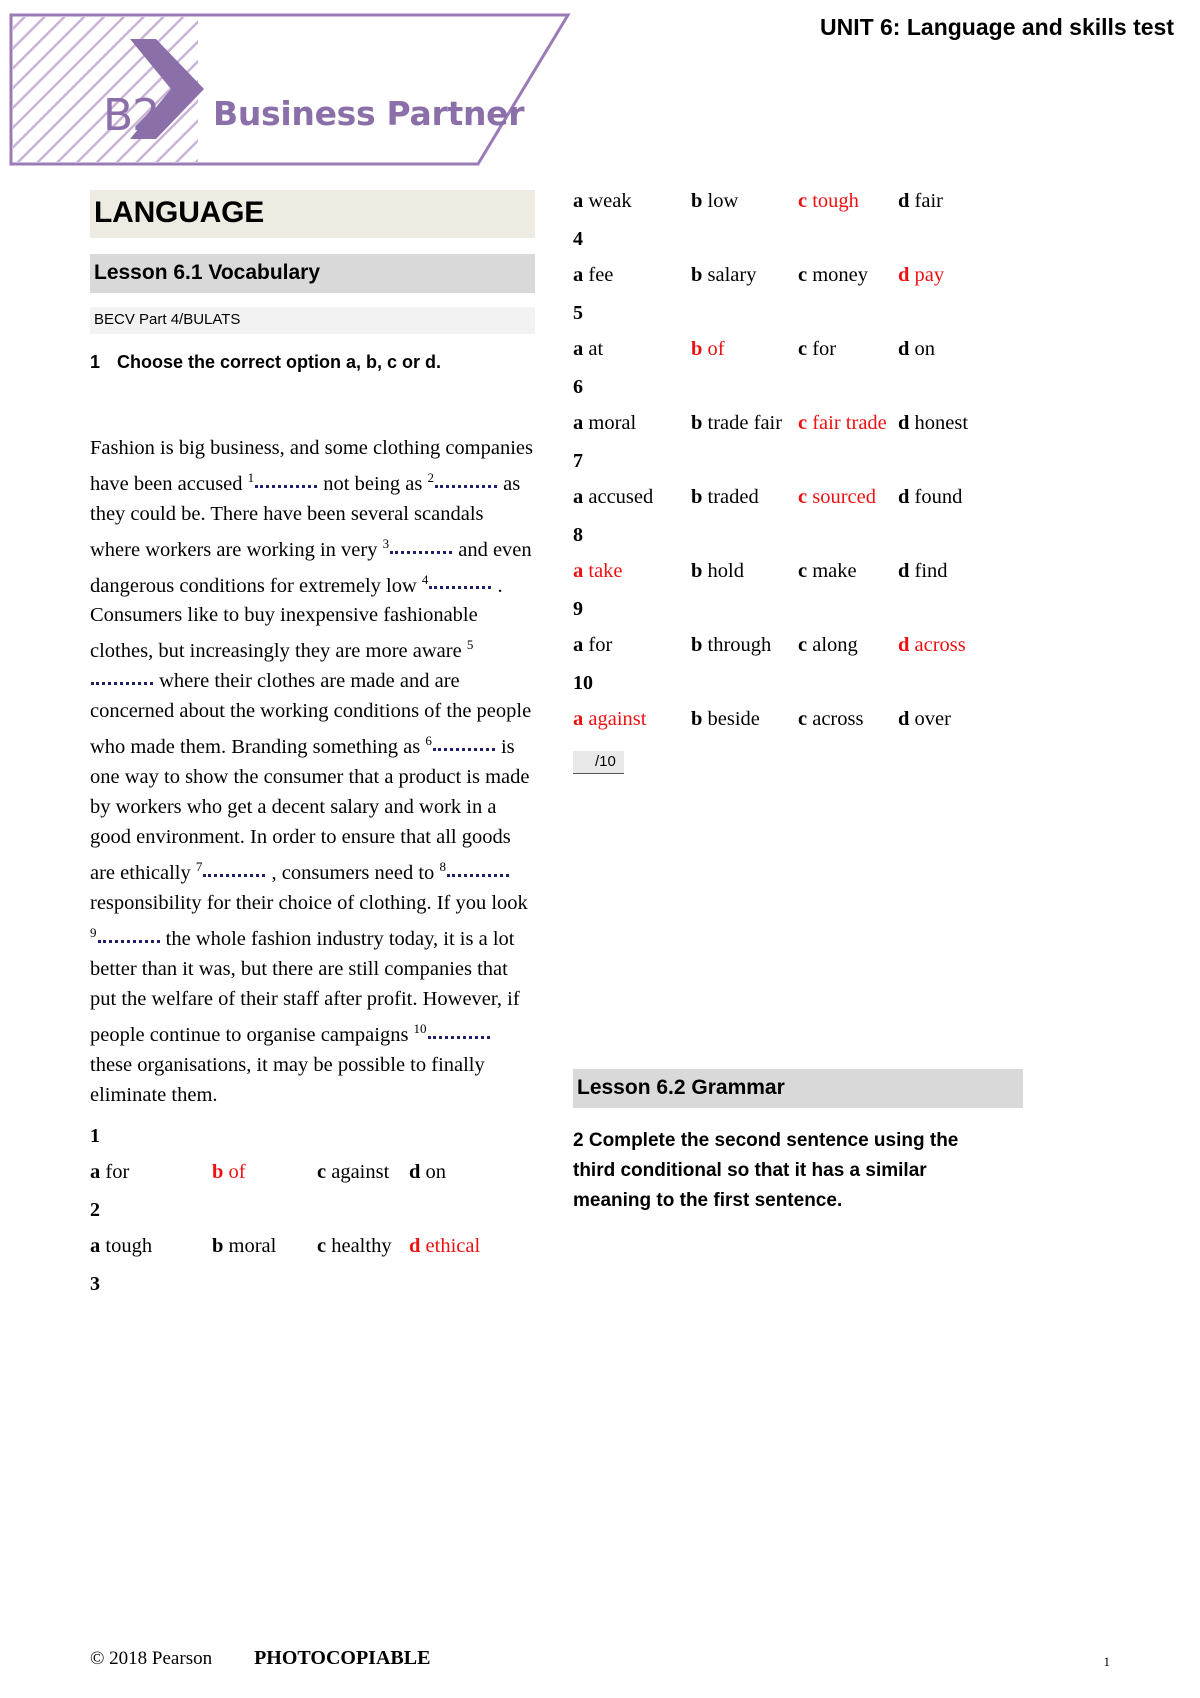  What do you see at coordinates (744, 571) in the screenshot?
I see `option-b: b hold` at bounding box center [744, 571].